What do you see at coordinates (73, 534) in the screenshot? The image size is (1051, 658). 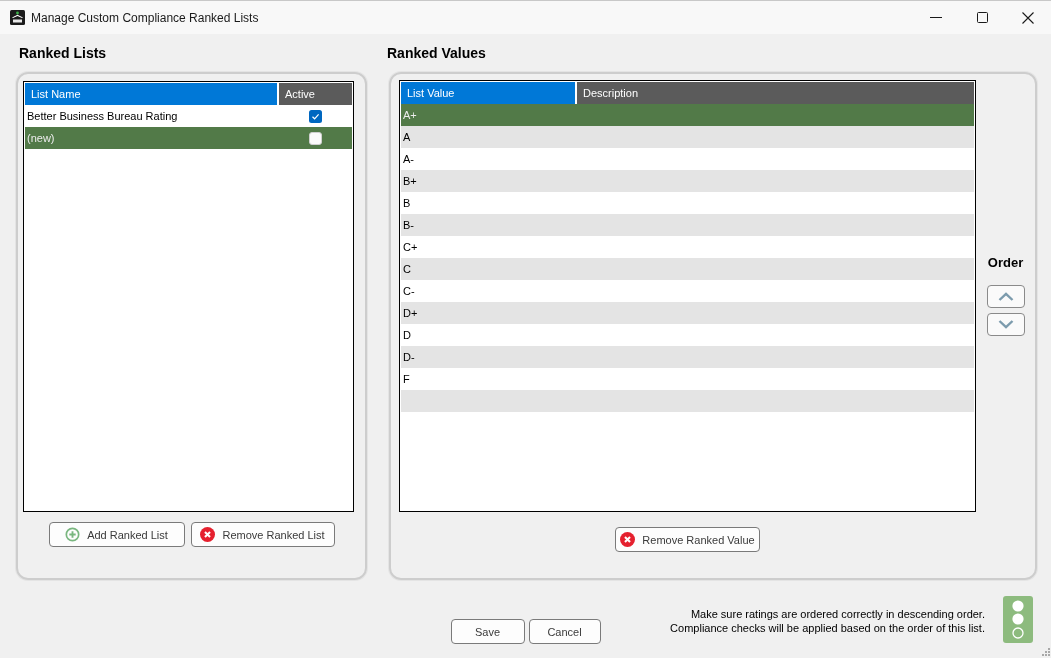 I see `plus-circle-icon` at bounding box center [73, 534].